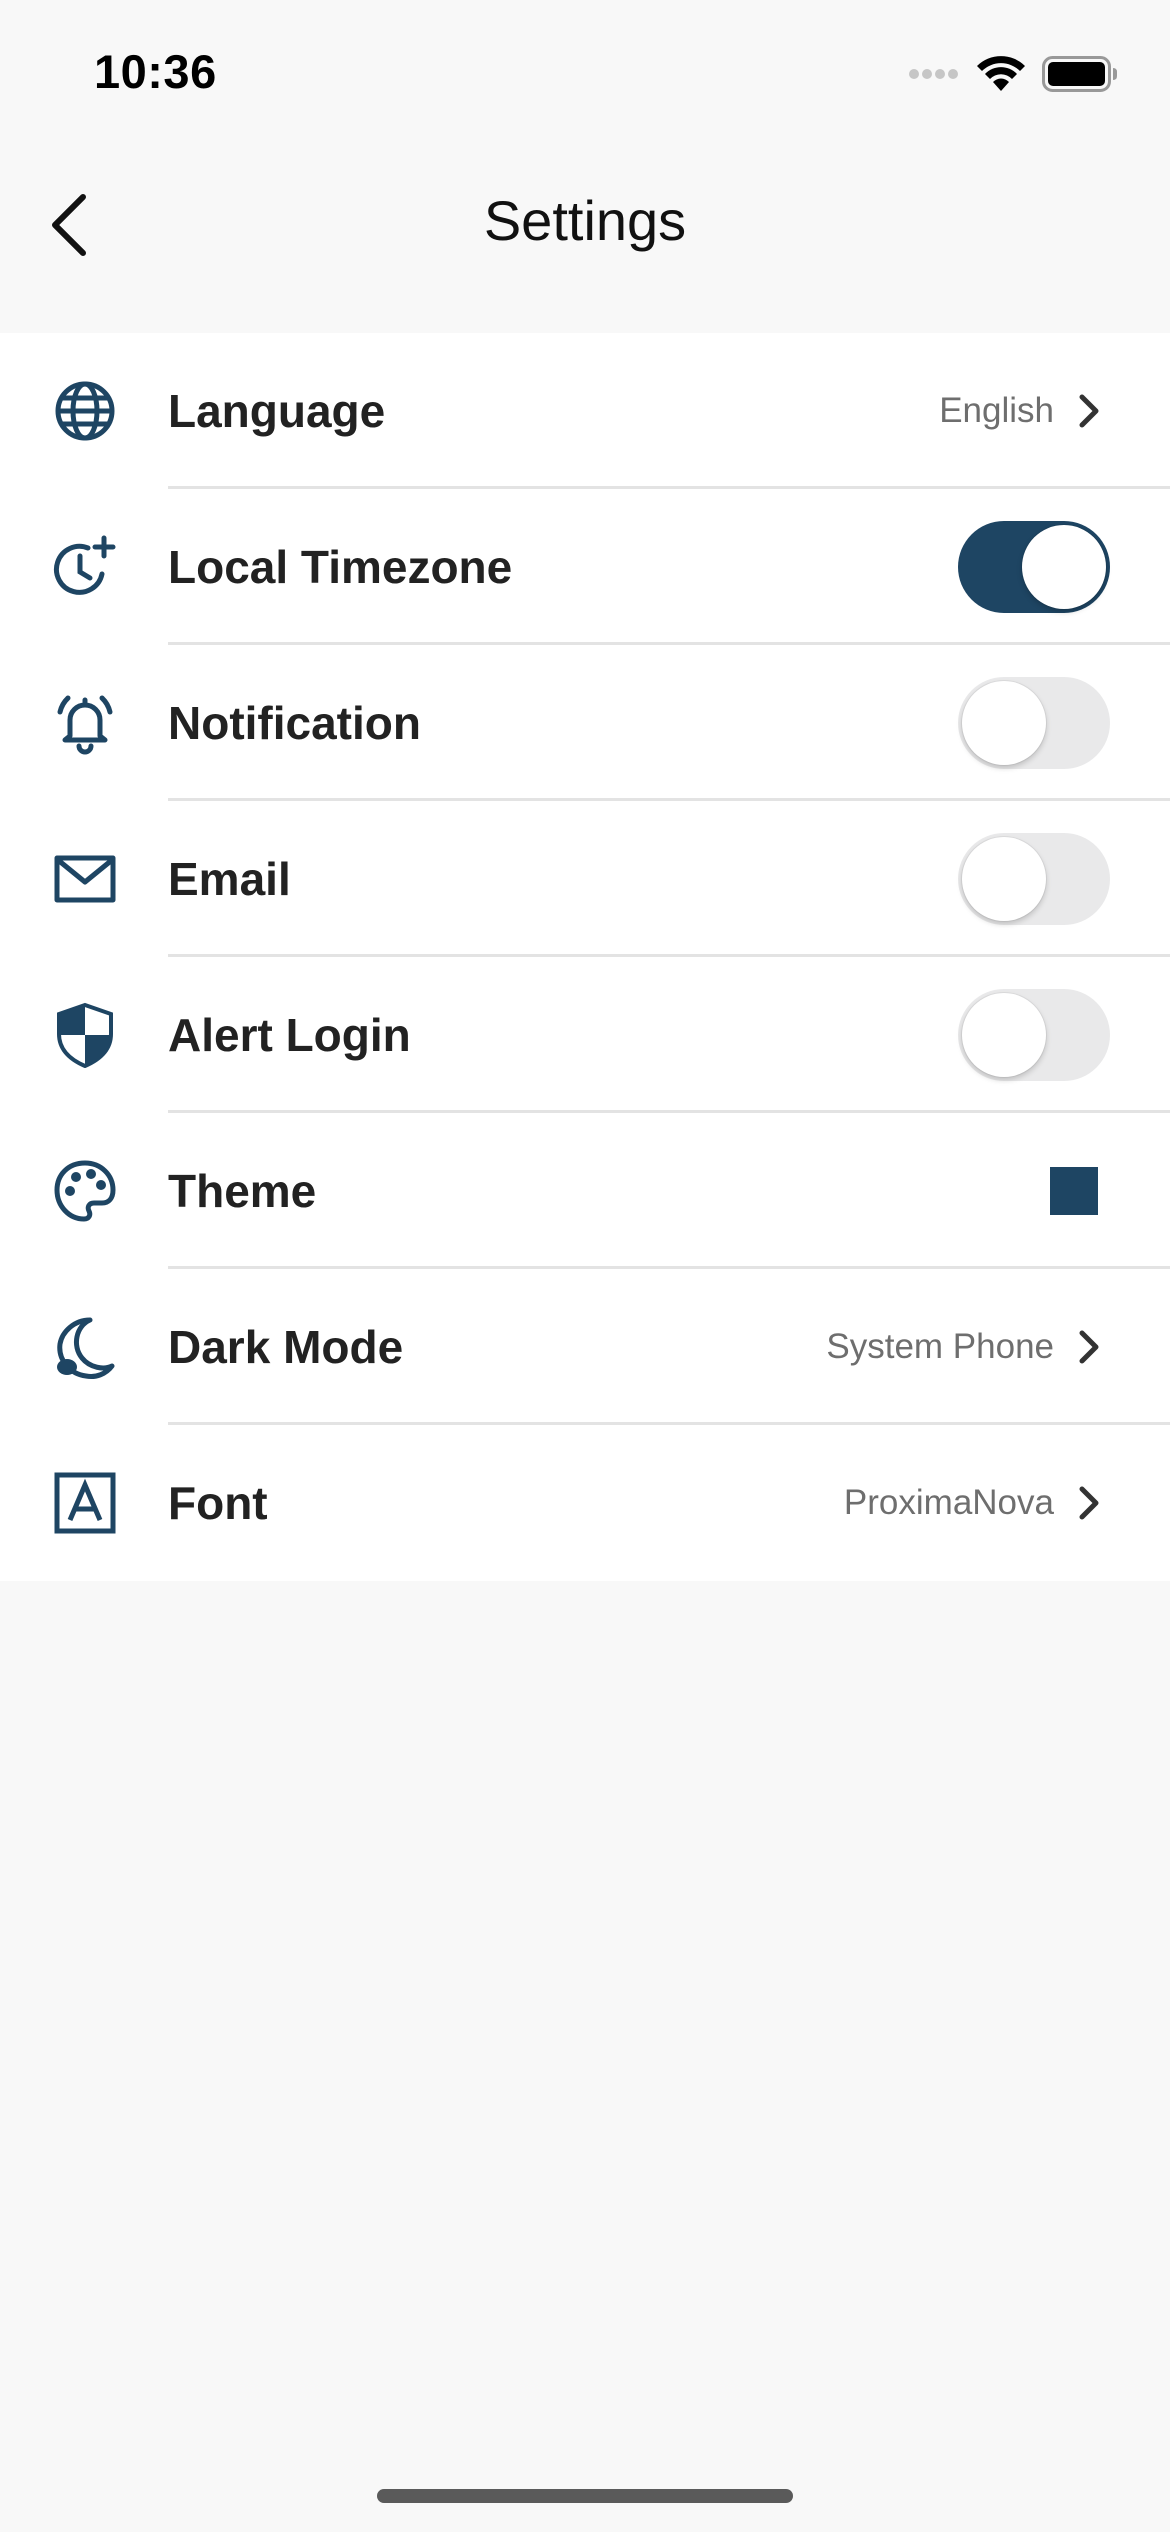 This screenshot has height=2532, width=1170. Describe the element at coordinates (289, 1035) in the screenshot. I see `setting-label-alert-login: Alert Login` at that location.